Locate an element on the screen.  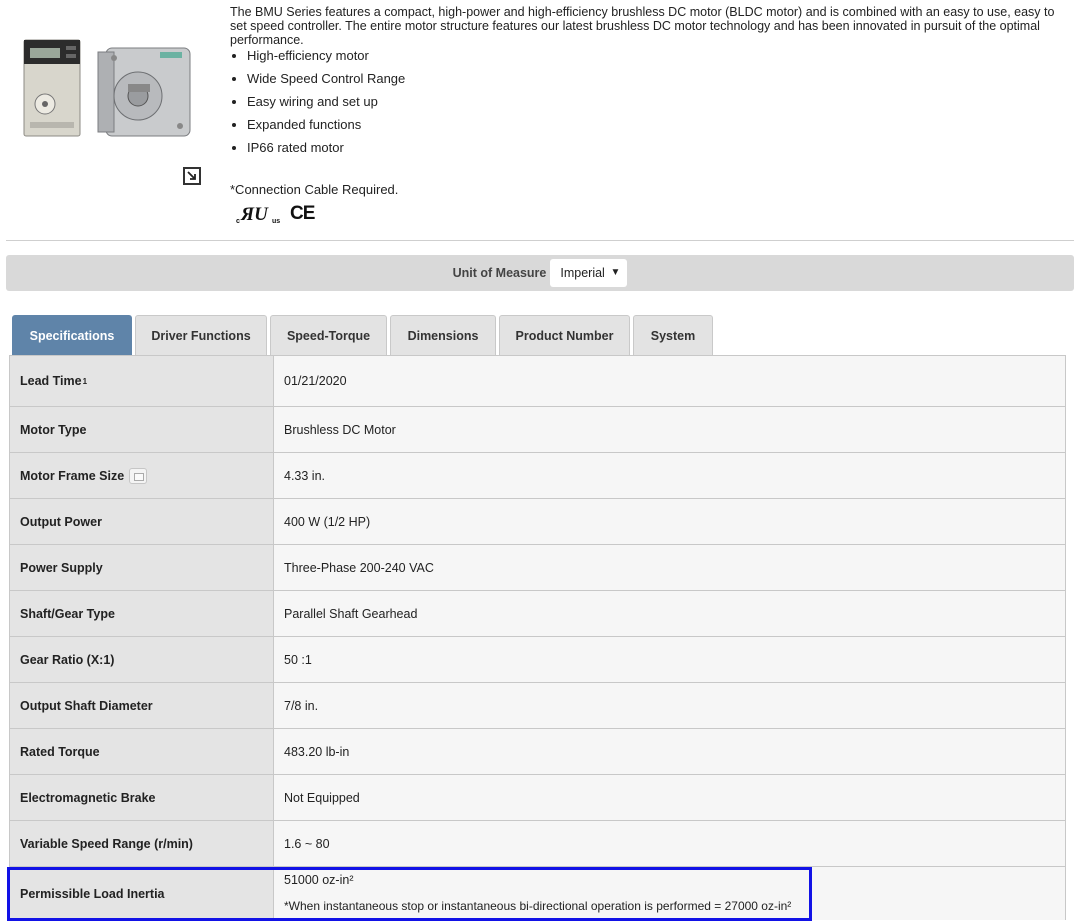
spec-value: 4.33 in. is located at coordinates (670, 475).